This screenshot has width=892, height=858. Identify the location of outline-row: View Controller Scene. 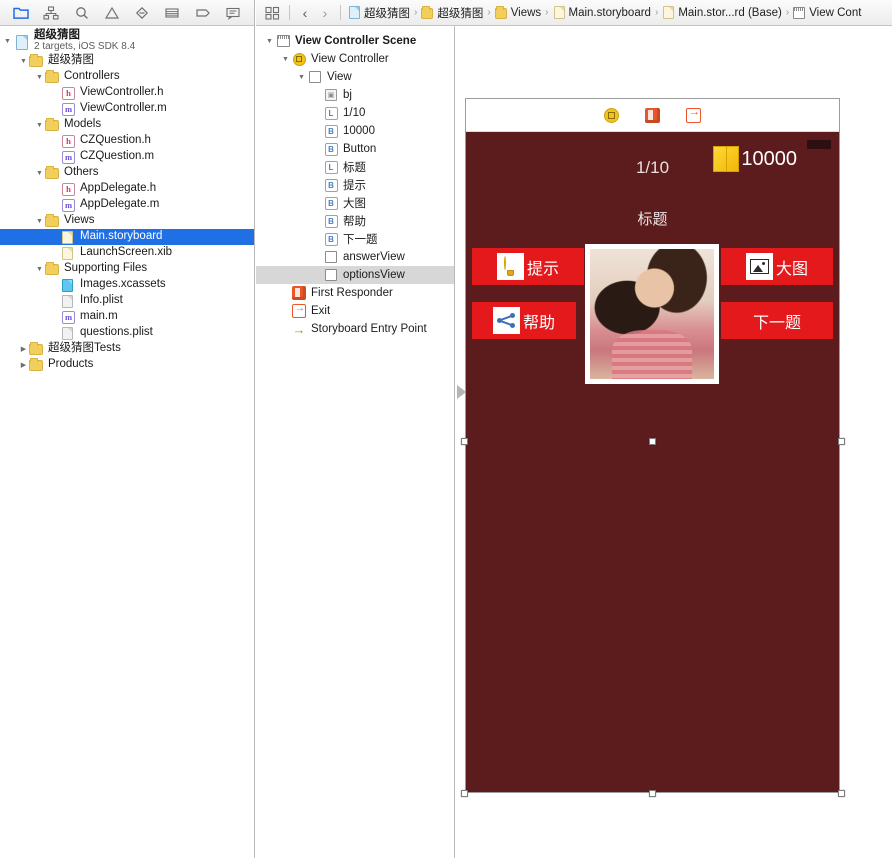
(355, 41).